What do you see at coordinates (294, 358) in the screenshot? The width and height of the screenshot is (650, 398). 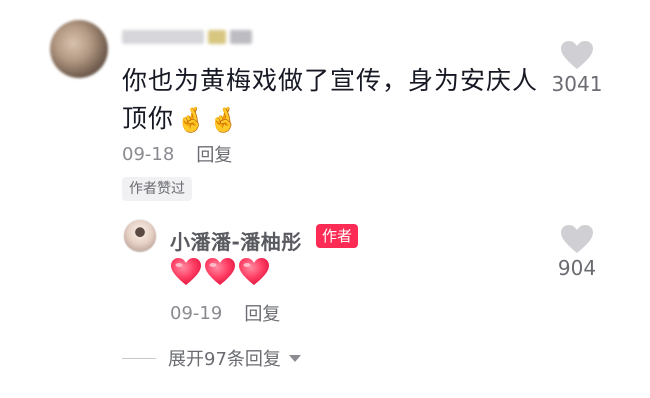 I see `chevron-down-icon` at bounding box center [294, 358].